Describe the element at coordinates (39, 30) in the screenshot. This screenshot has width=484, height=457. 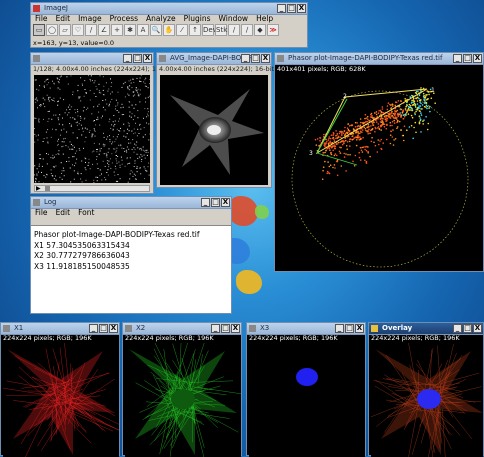
I see `rectangle-tool: ▭` at that location.